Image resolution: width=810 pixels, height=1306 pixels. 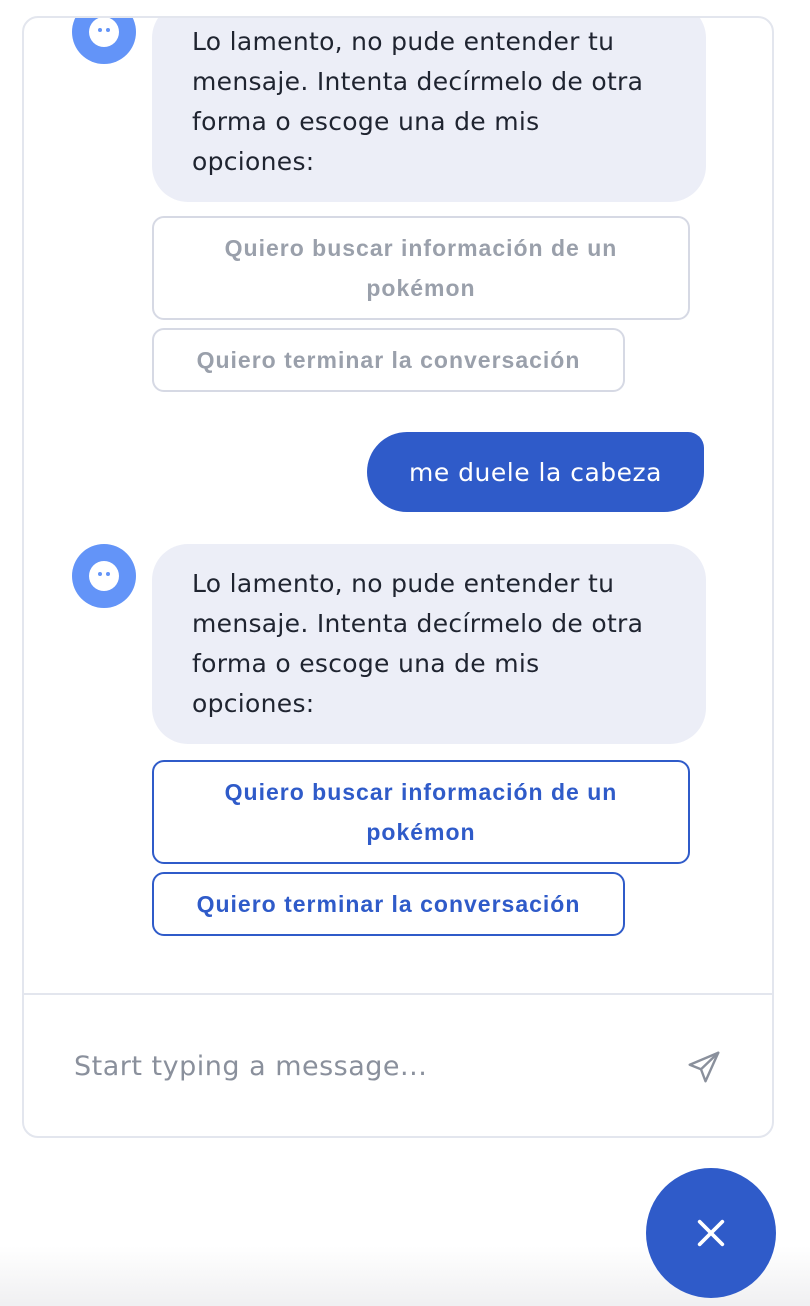 I want to click on user-message-bubble: me duele la cabeza, so click(x=535, y=472).